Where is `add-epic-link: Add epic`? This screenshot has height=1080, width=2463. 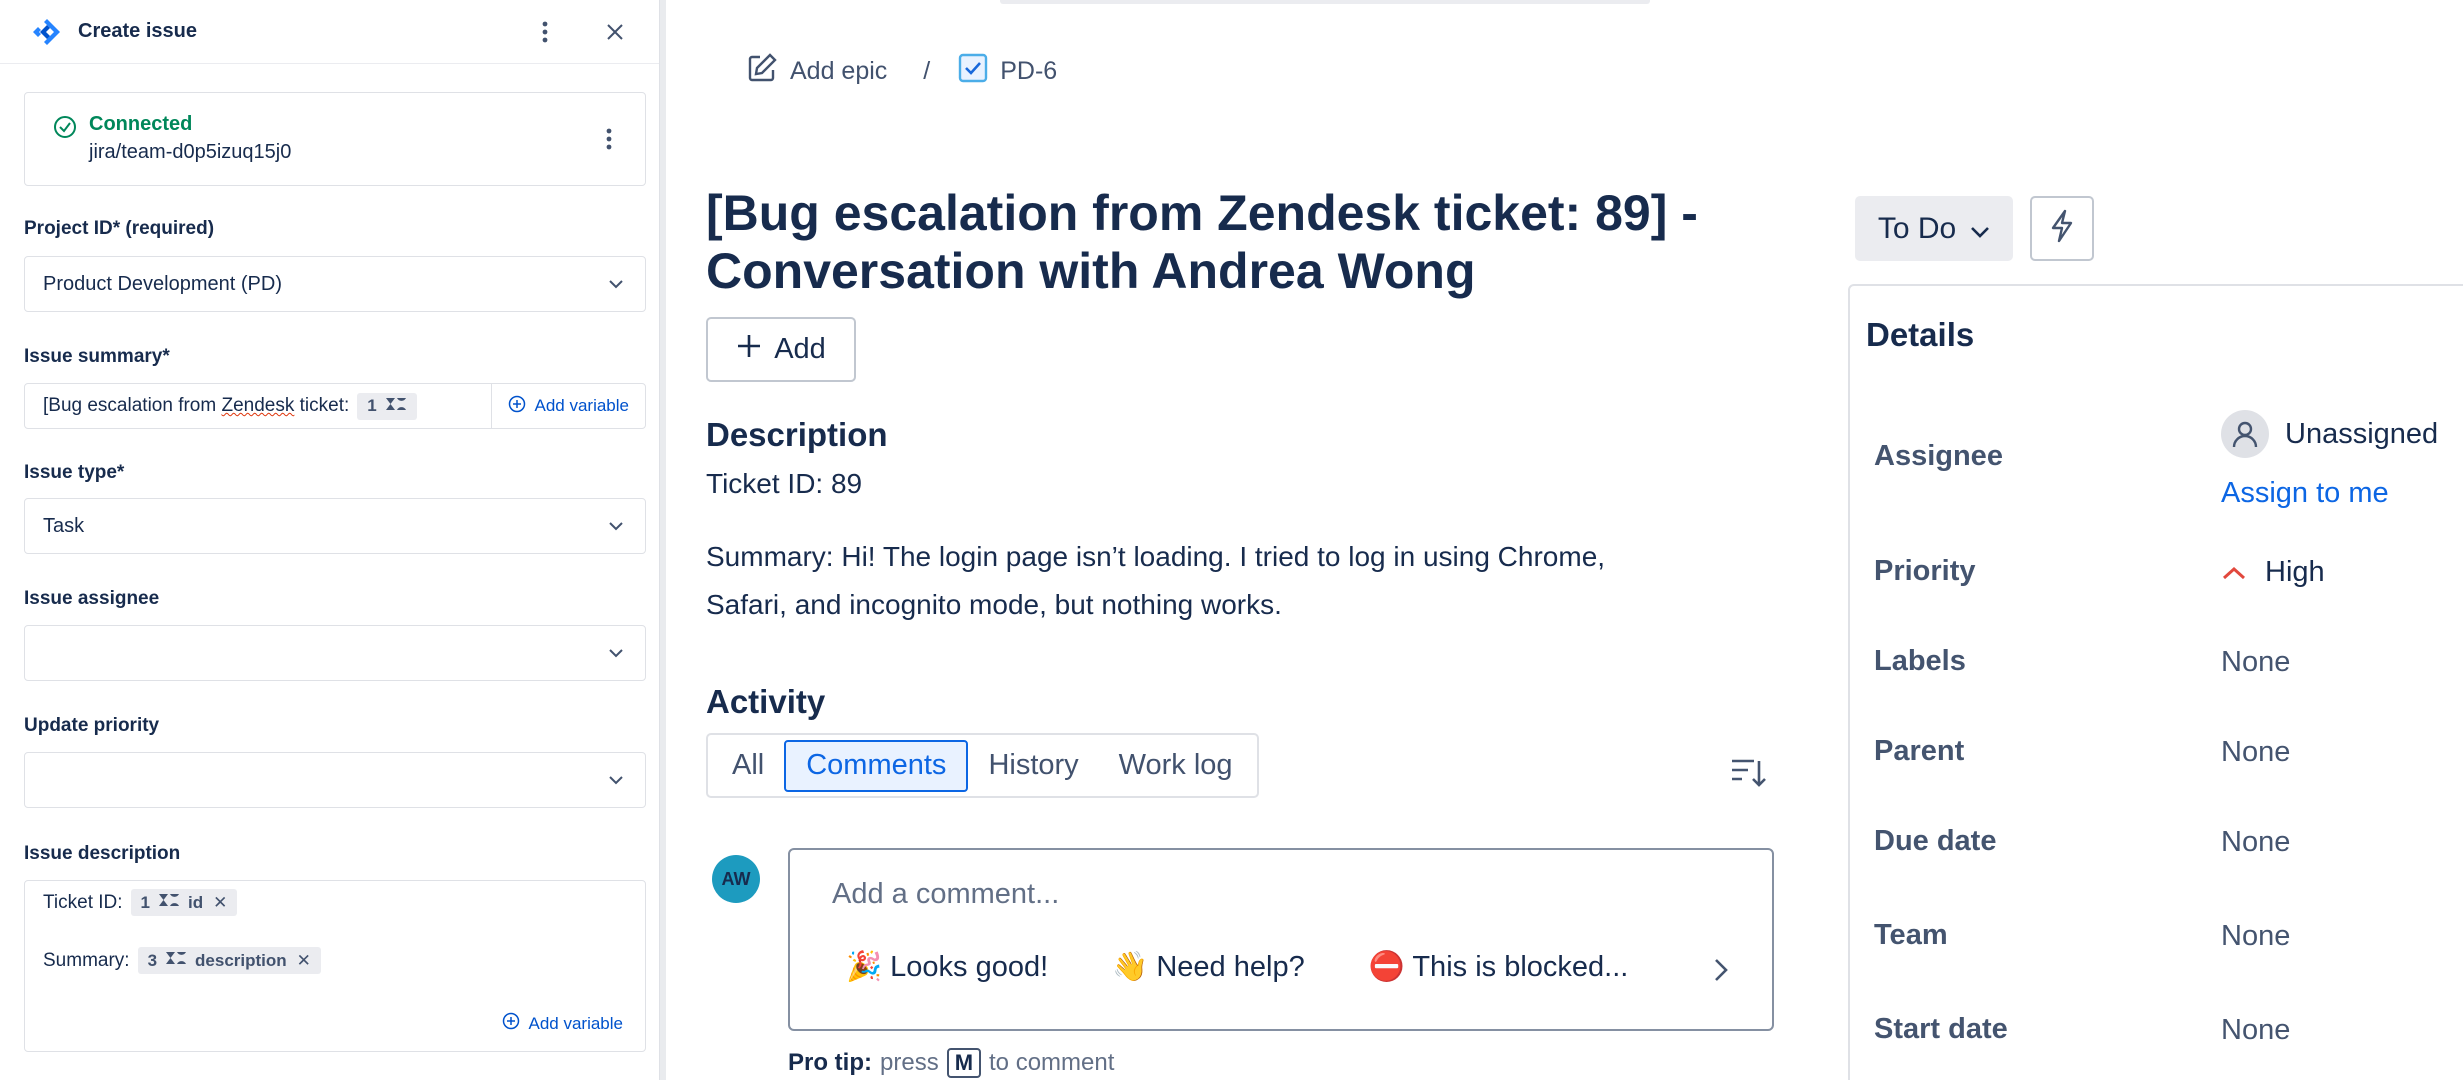 add-epic-link: Add epic is located at coordinates (816, 71).